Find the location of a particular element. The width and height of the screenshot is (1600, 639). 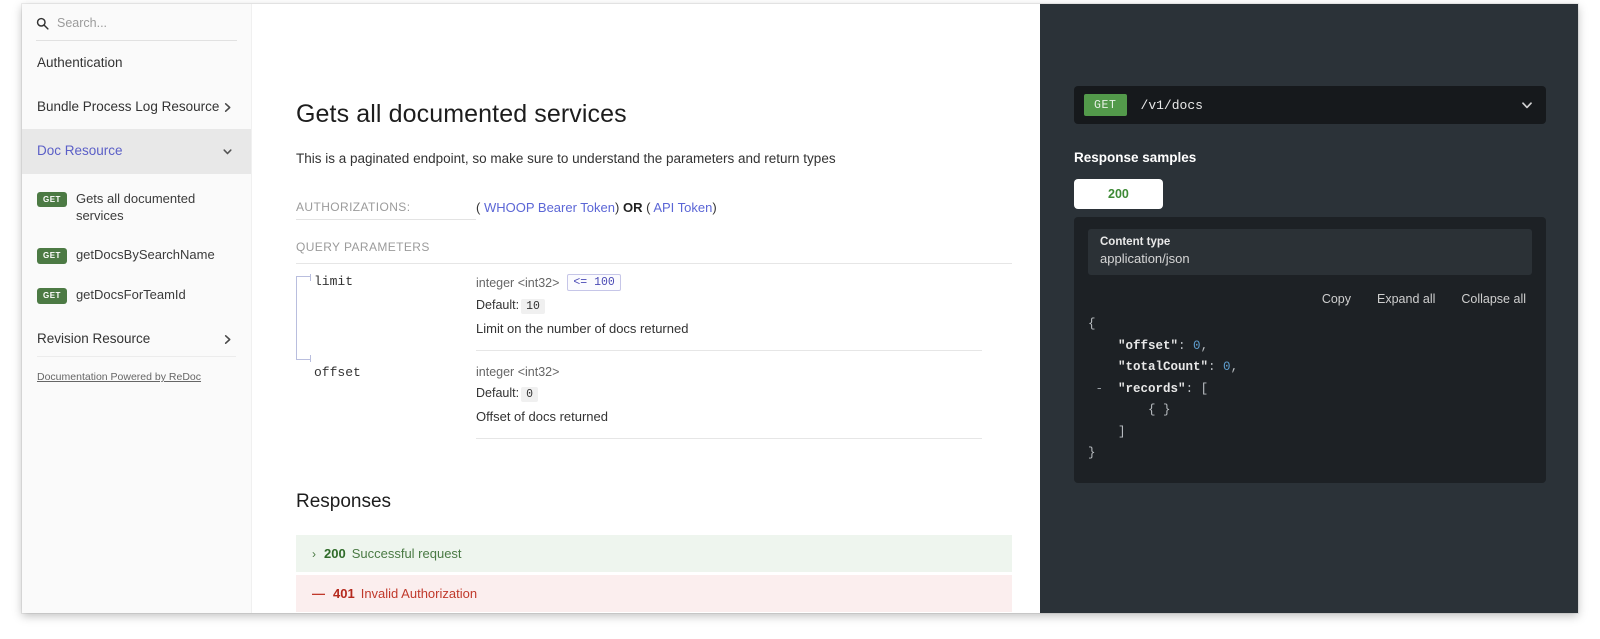

json-brace-open: { is located at coordinates (1092, 324).